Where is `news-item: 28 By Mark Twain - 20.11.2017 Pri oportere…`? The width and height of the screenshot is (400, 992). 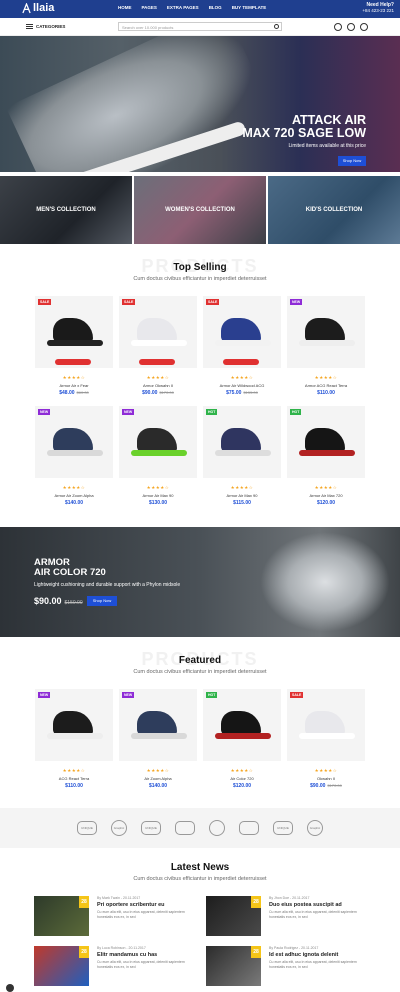 news-item: 28 By Mark Twain - 20.11.2017 Pri oportere… is located at coordinates (114, 916).